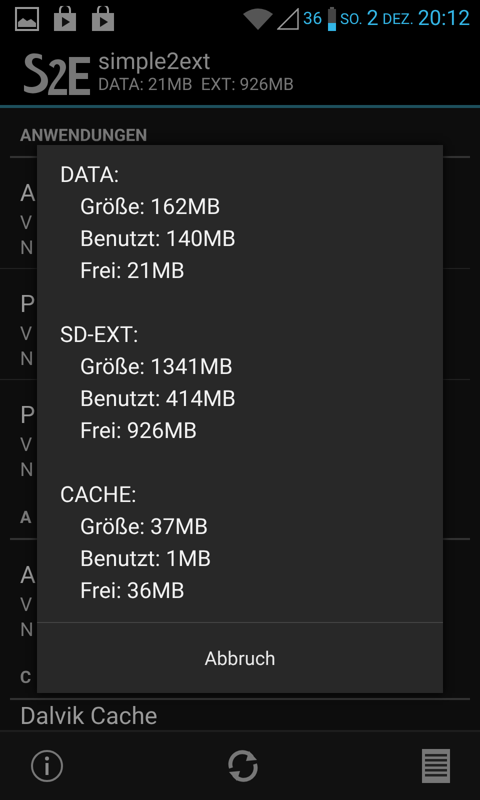  Describe the element at coordinates (98, 496) in the screenshot. I see `storage-title: CACHE:` at that location.